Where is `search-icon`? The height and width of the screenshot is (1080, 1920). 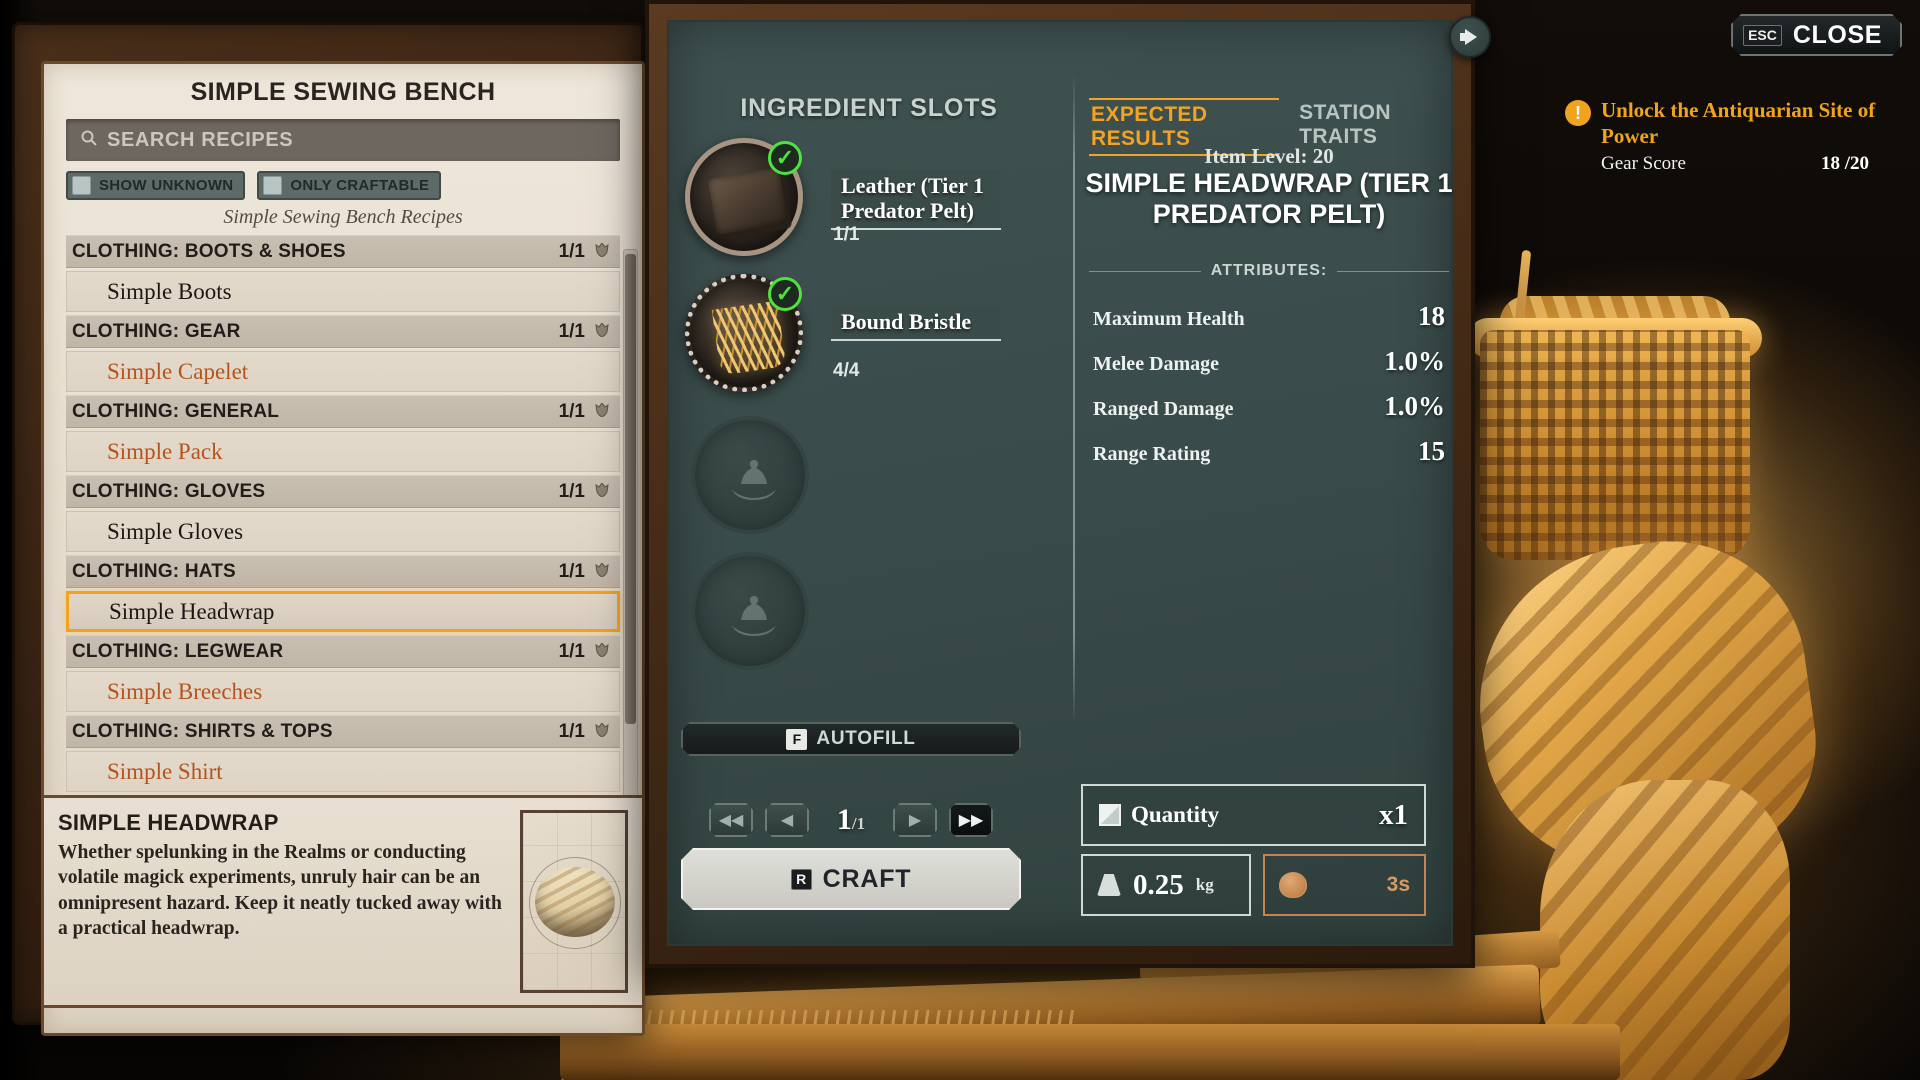
search-icon is located at coordinates (89, 140).